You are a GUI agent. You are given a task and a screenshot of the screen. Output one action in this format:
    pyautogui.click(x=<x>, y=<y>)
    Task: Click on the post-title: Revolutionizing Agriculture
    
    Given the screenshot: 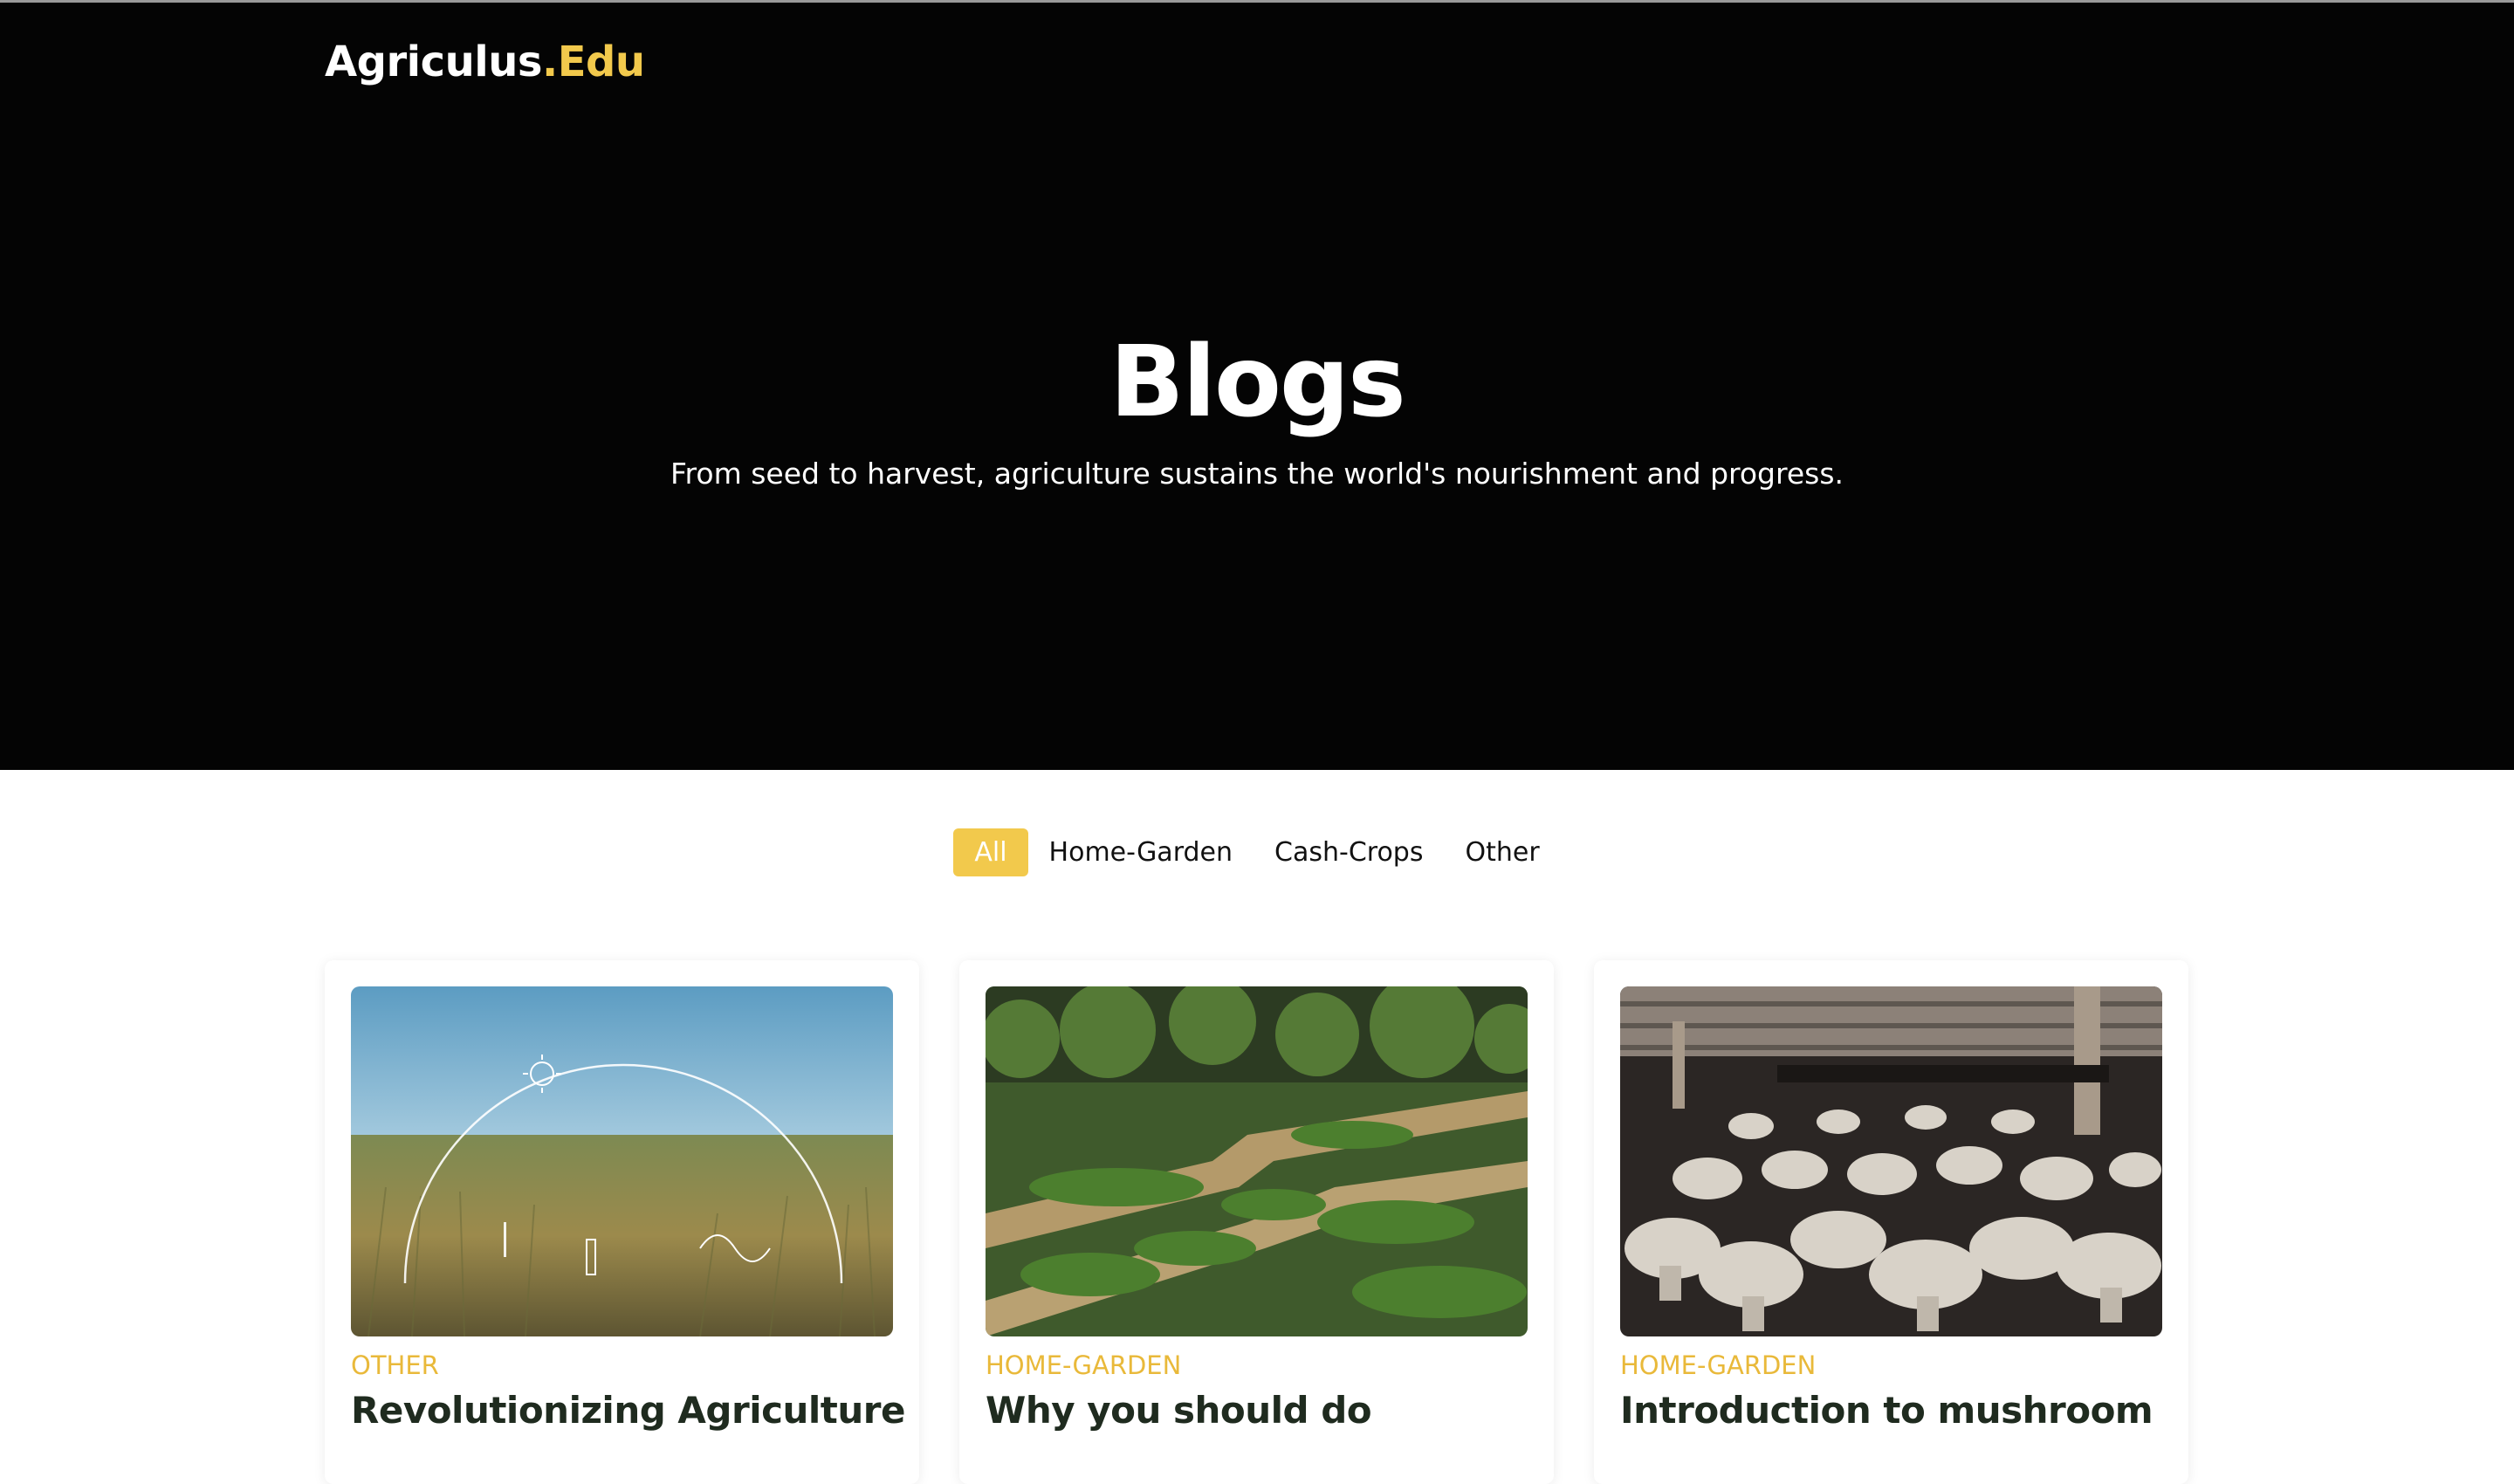 What is the action you would take?
    pyautogui.click(x=628, y=1410)
    